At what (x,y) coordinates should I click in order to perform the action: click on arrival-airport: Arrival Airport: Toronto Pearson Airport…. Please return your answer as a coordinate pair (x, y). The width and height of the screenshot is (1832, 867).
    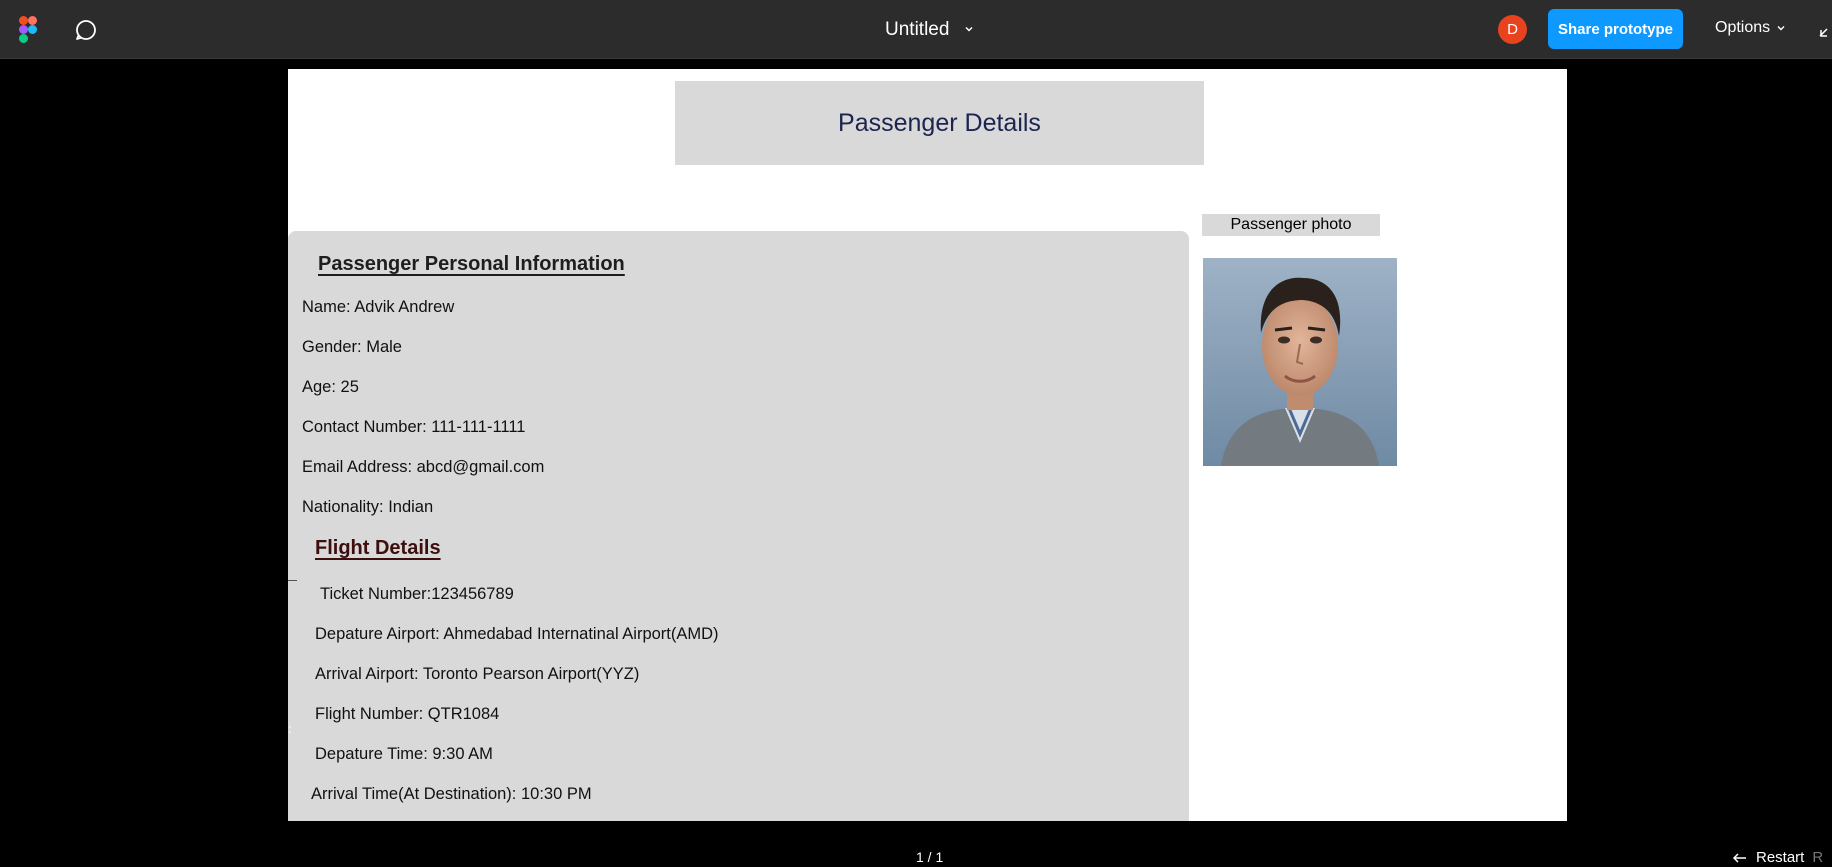
    Looking at the image, I should click on (477, 674).